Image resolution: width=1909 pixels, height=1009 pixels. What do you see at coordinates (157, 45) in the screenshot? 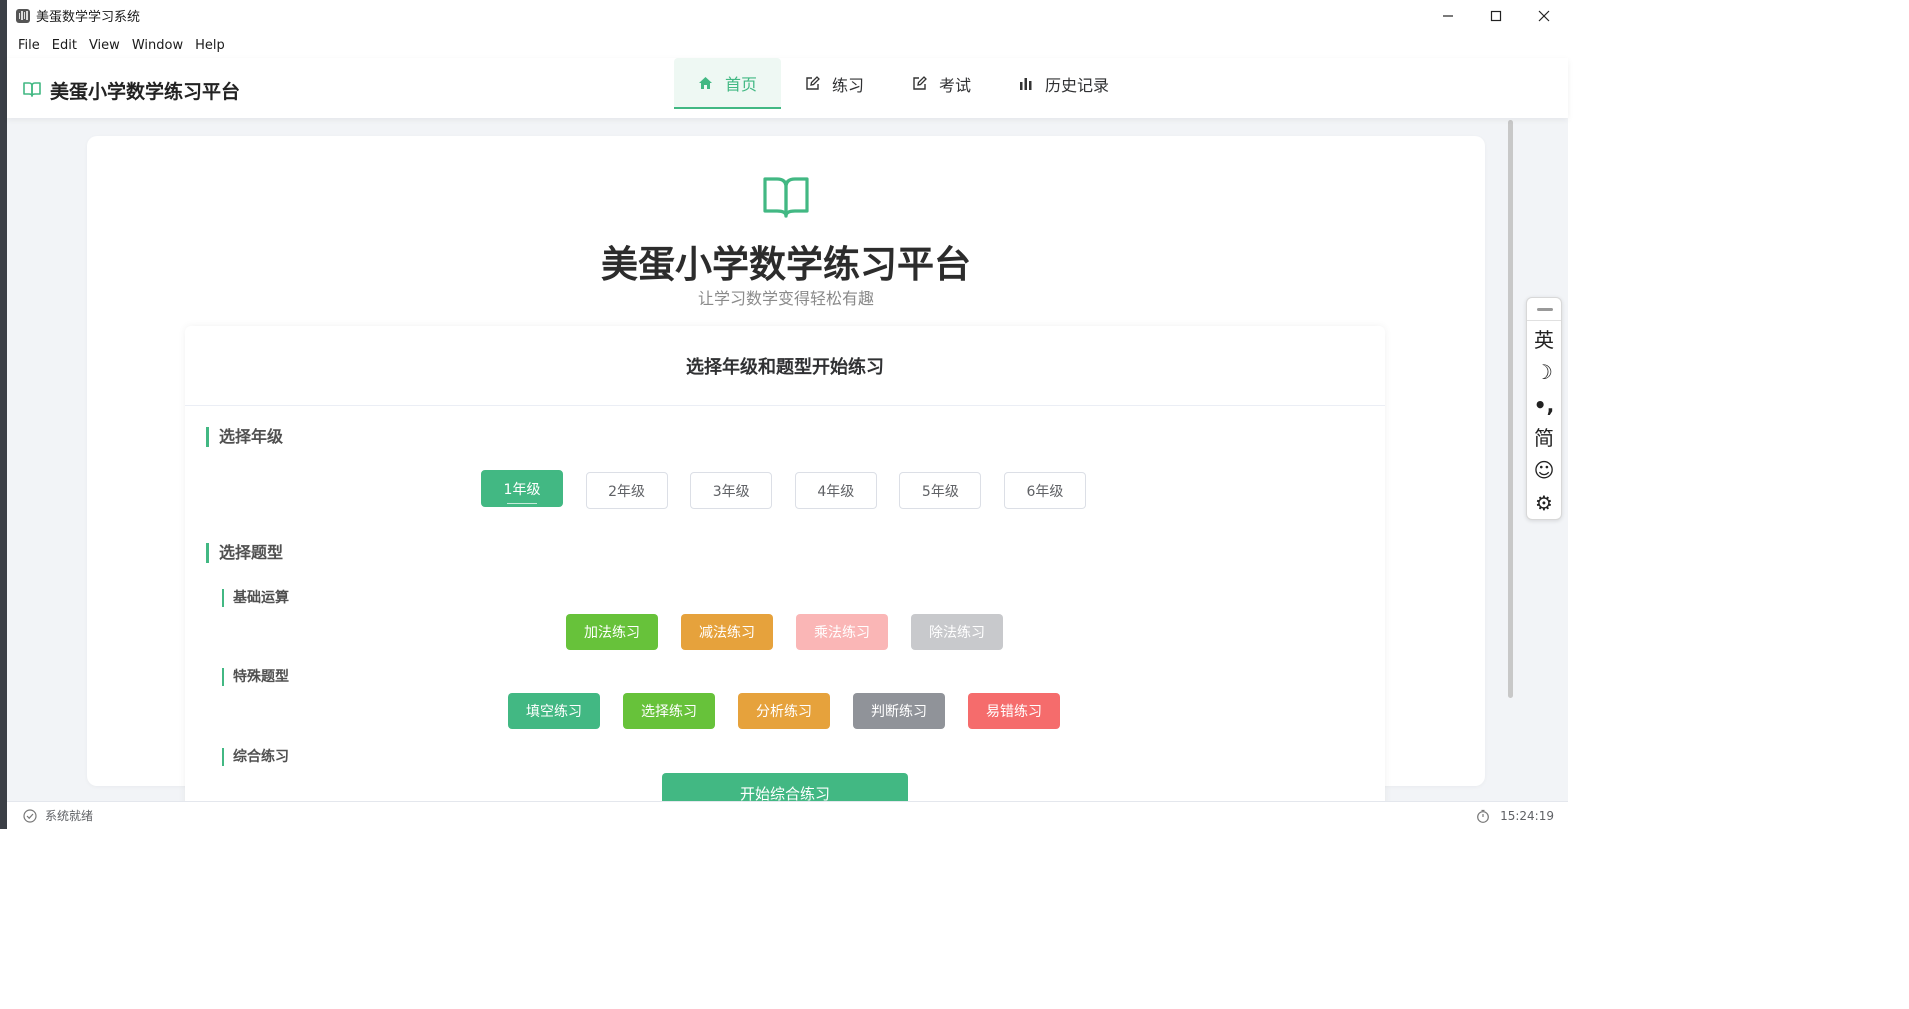
I see `menu-window: Window` at bounding box center [157, 45].